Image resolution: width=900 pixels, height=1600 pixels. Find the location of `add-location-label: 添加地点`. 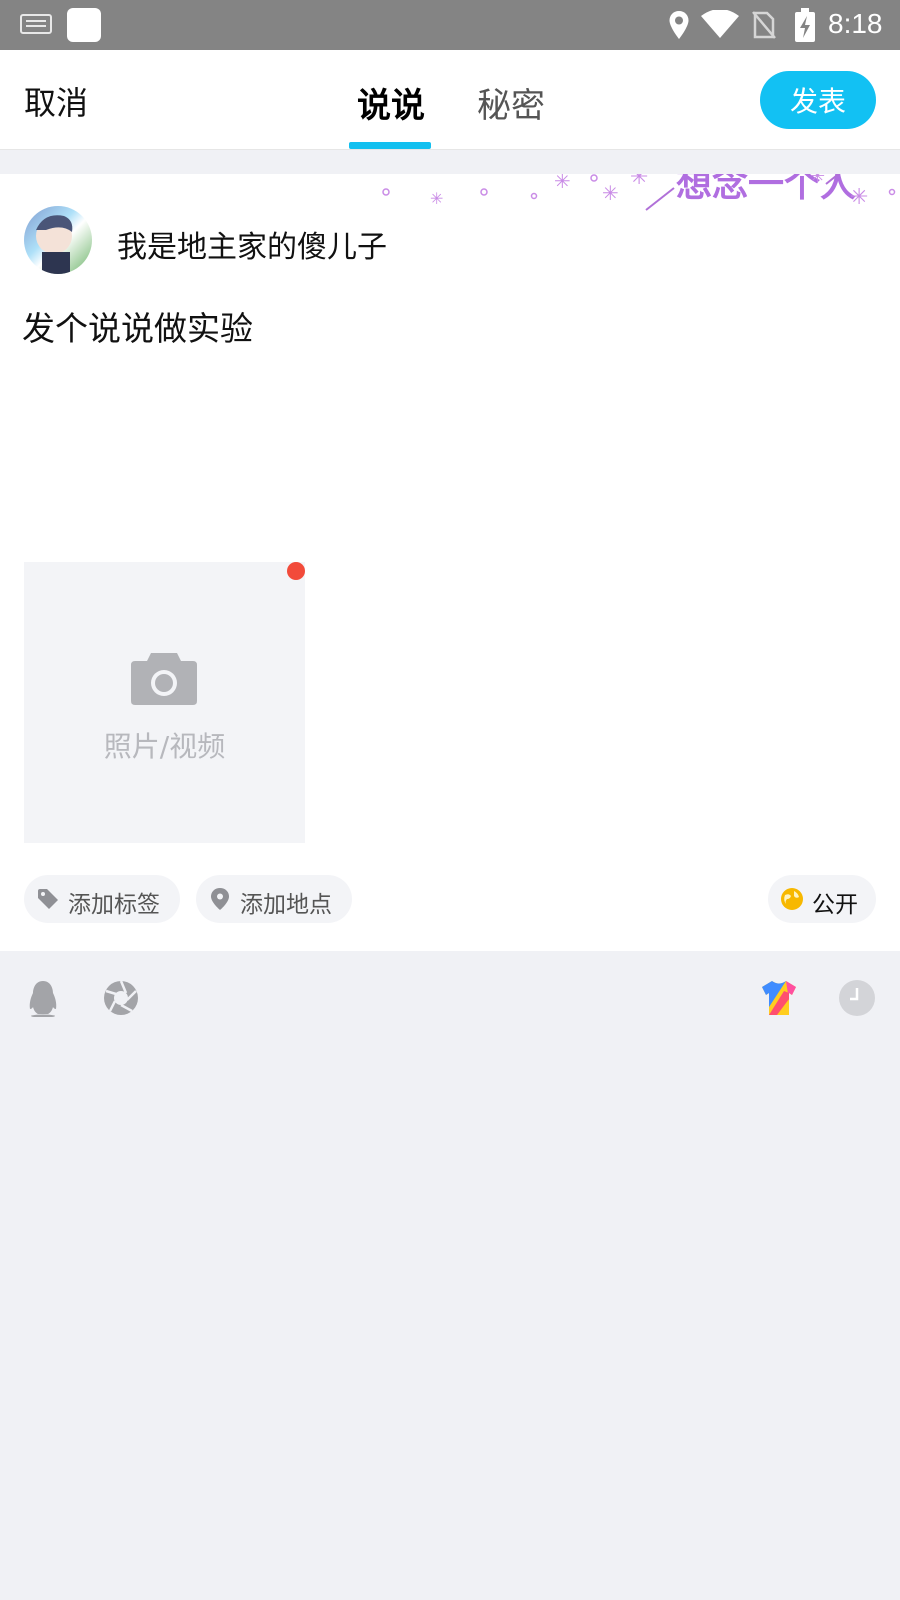

add-location-label: 添加地点 is located at coordinates (286, 905).